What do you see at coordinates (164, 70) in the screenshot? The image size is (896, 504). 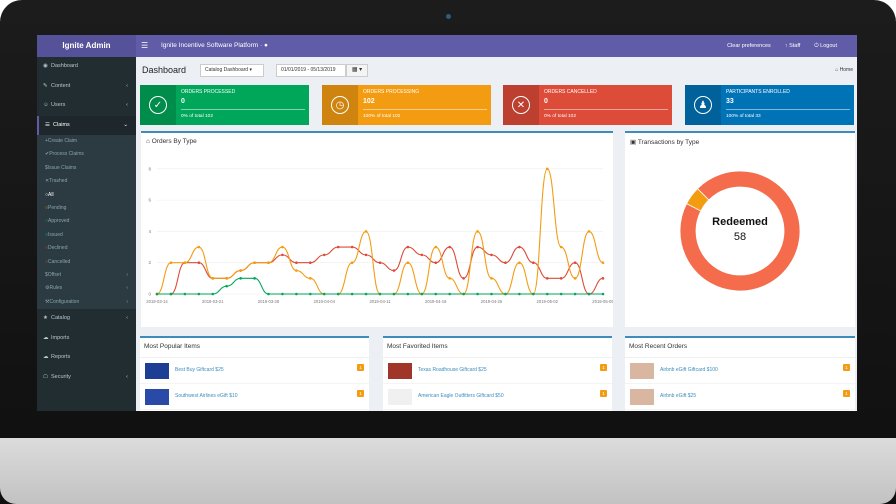 I see `page-title: Dashboard` at bounding box center [164, 70].